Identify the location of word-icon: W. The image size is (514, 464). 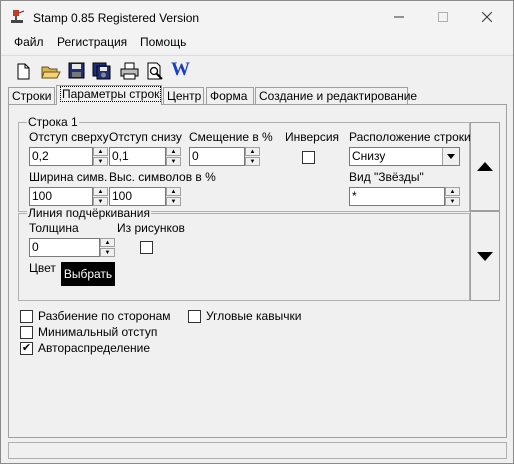
(180, 70).